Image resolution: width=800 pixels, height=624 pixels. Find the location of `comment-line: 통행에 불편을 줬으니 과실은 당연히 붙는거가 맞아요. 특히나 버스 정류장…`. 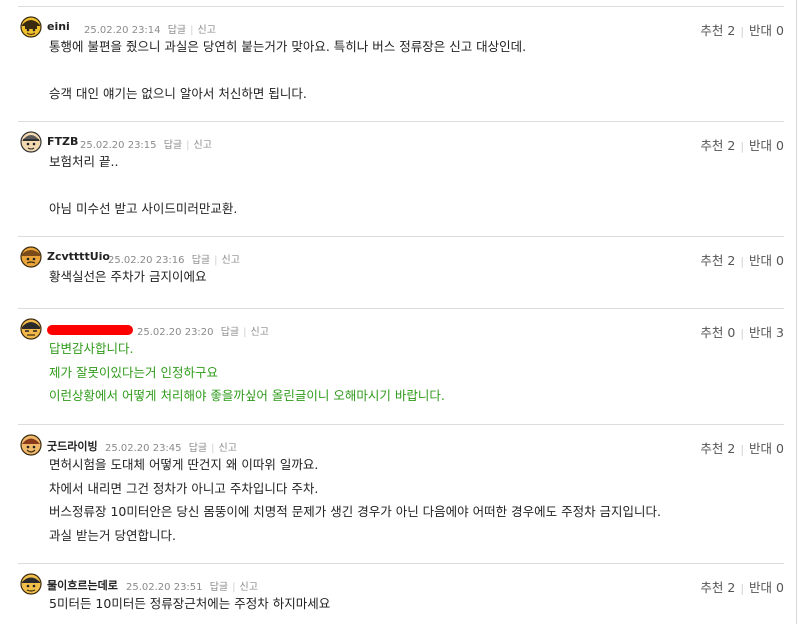

comment-line: 통행에 불편을 줬으니 과실은 당연히 붙는거가 맞아요. 특히나 버스 정류장… is located at coordinates (288, 46).